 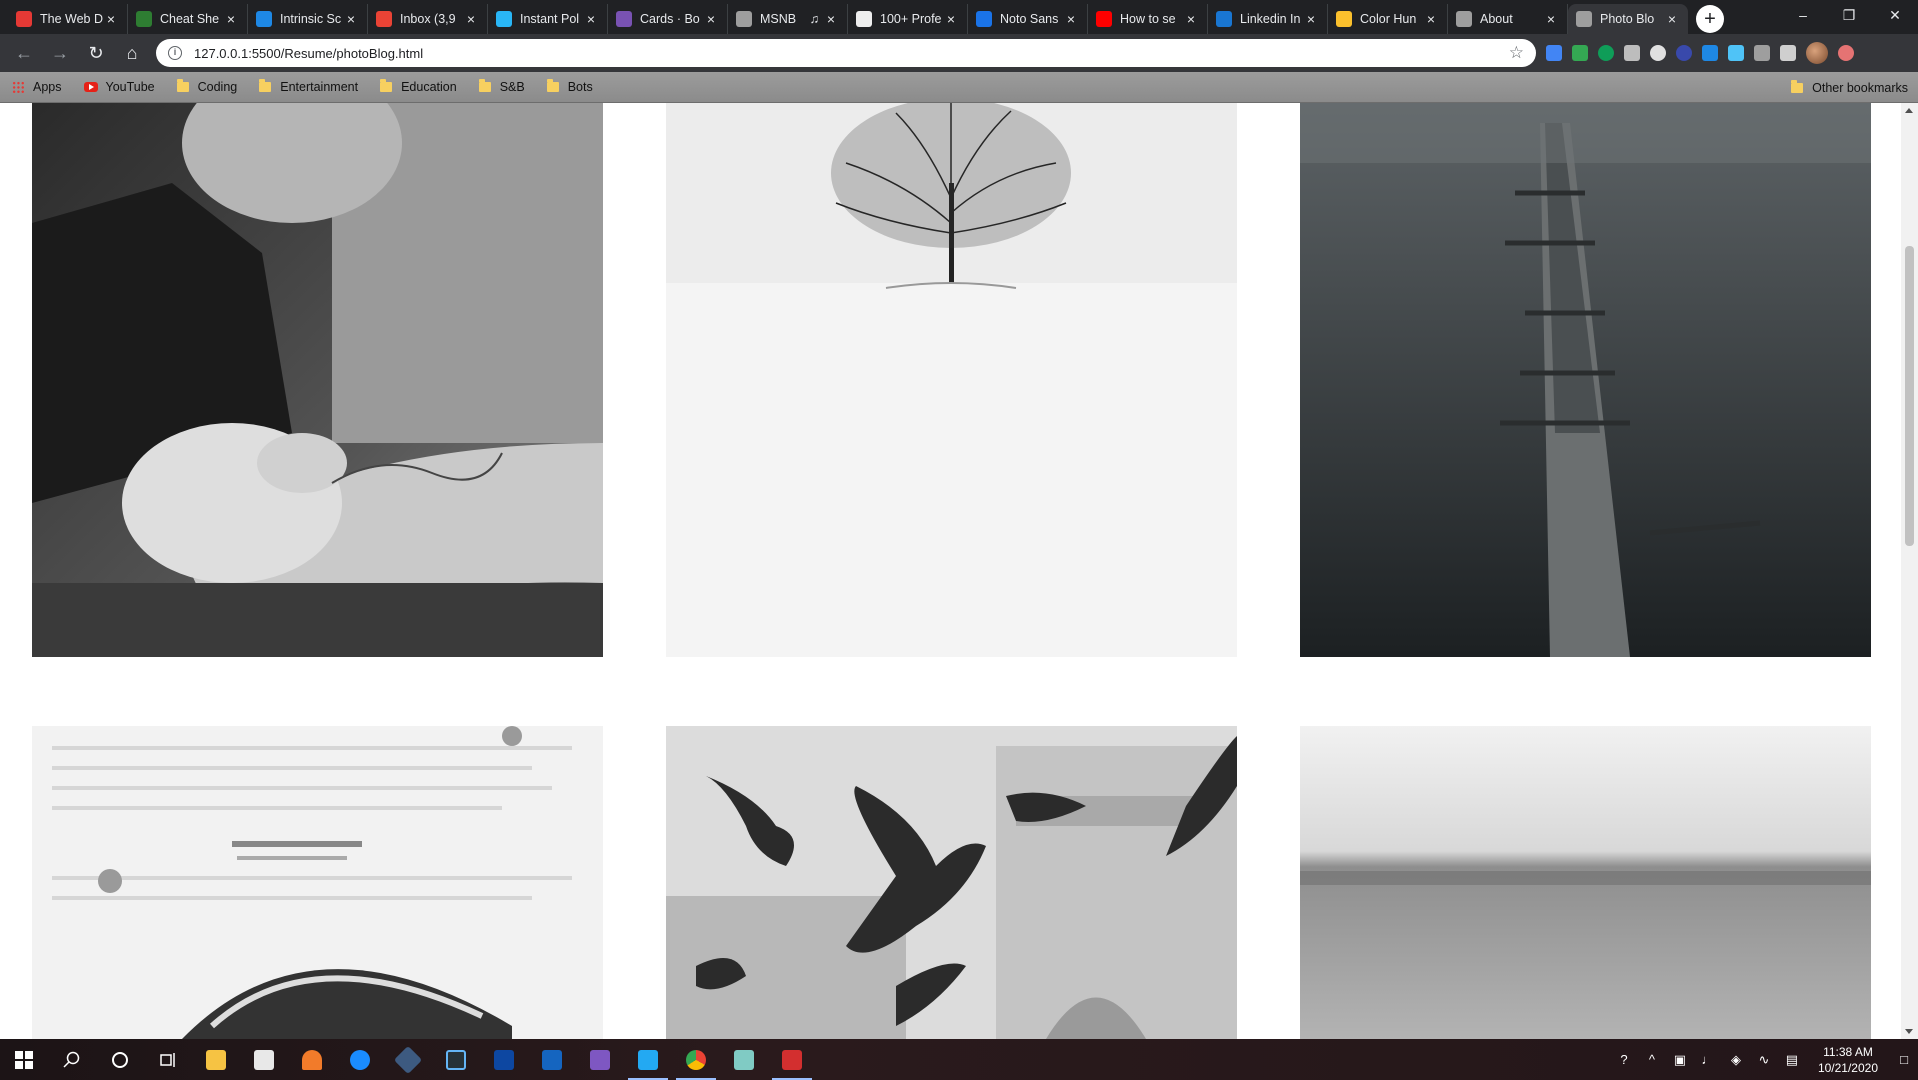 I want to click on bookmark-s-b: S&B, so click(x=501, y=86).